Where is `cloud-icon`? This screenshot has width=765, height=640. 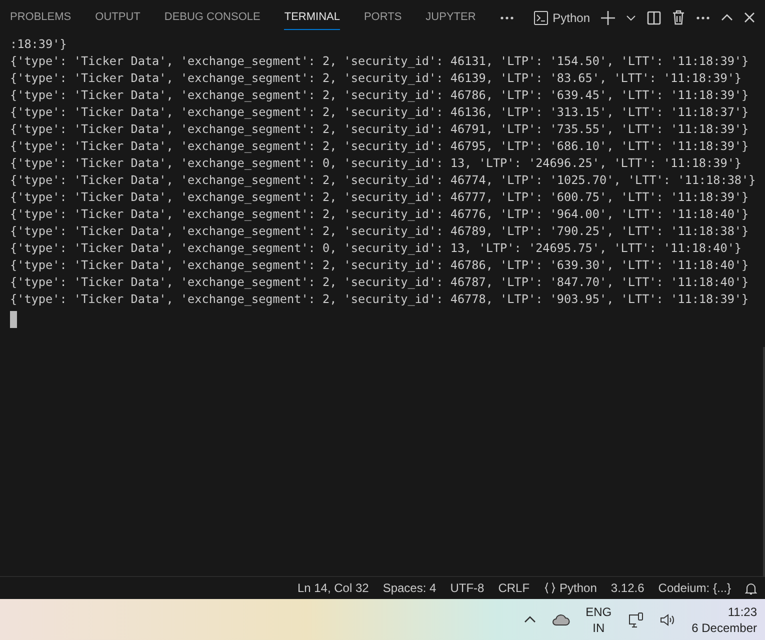
cloud-icon is located at coordinates (561, 620).